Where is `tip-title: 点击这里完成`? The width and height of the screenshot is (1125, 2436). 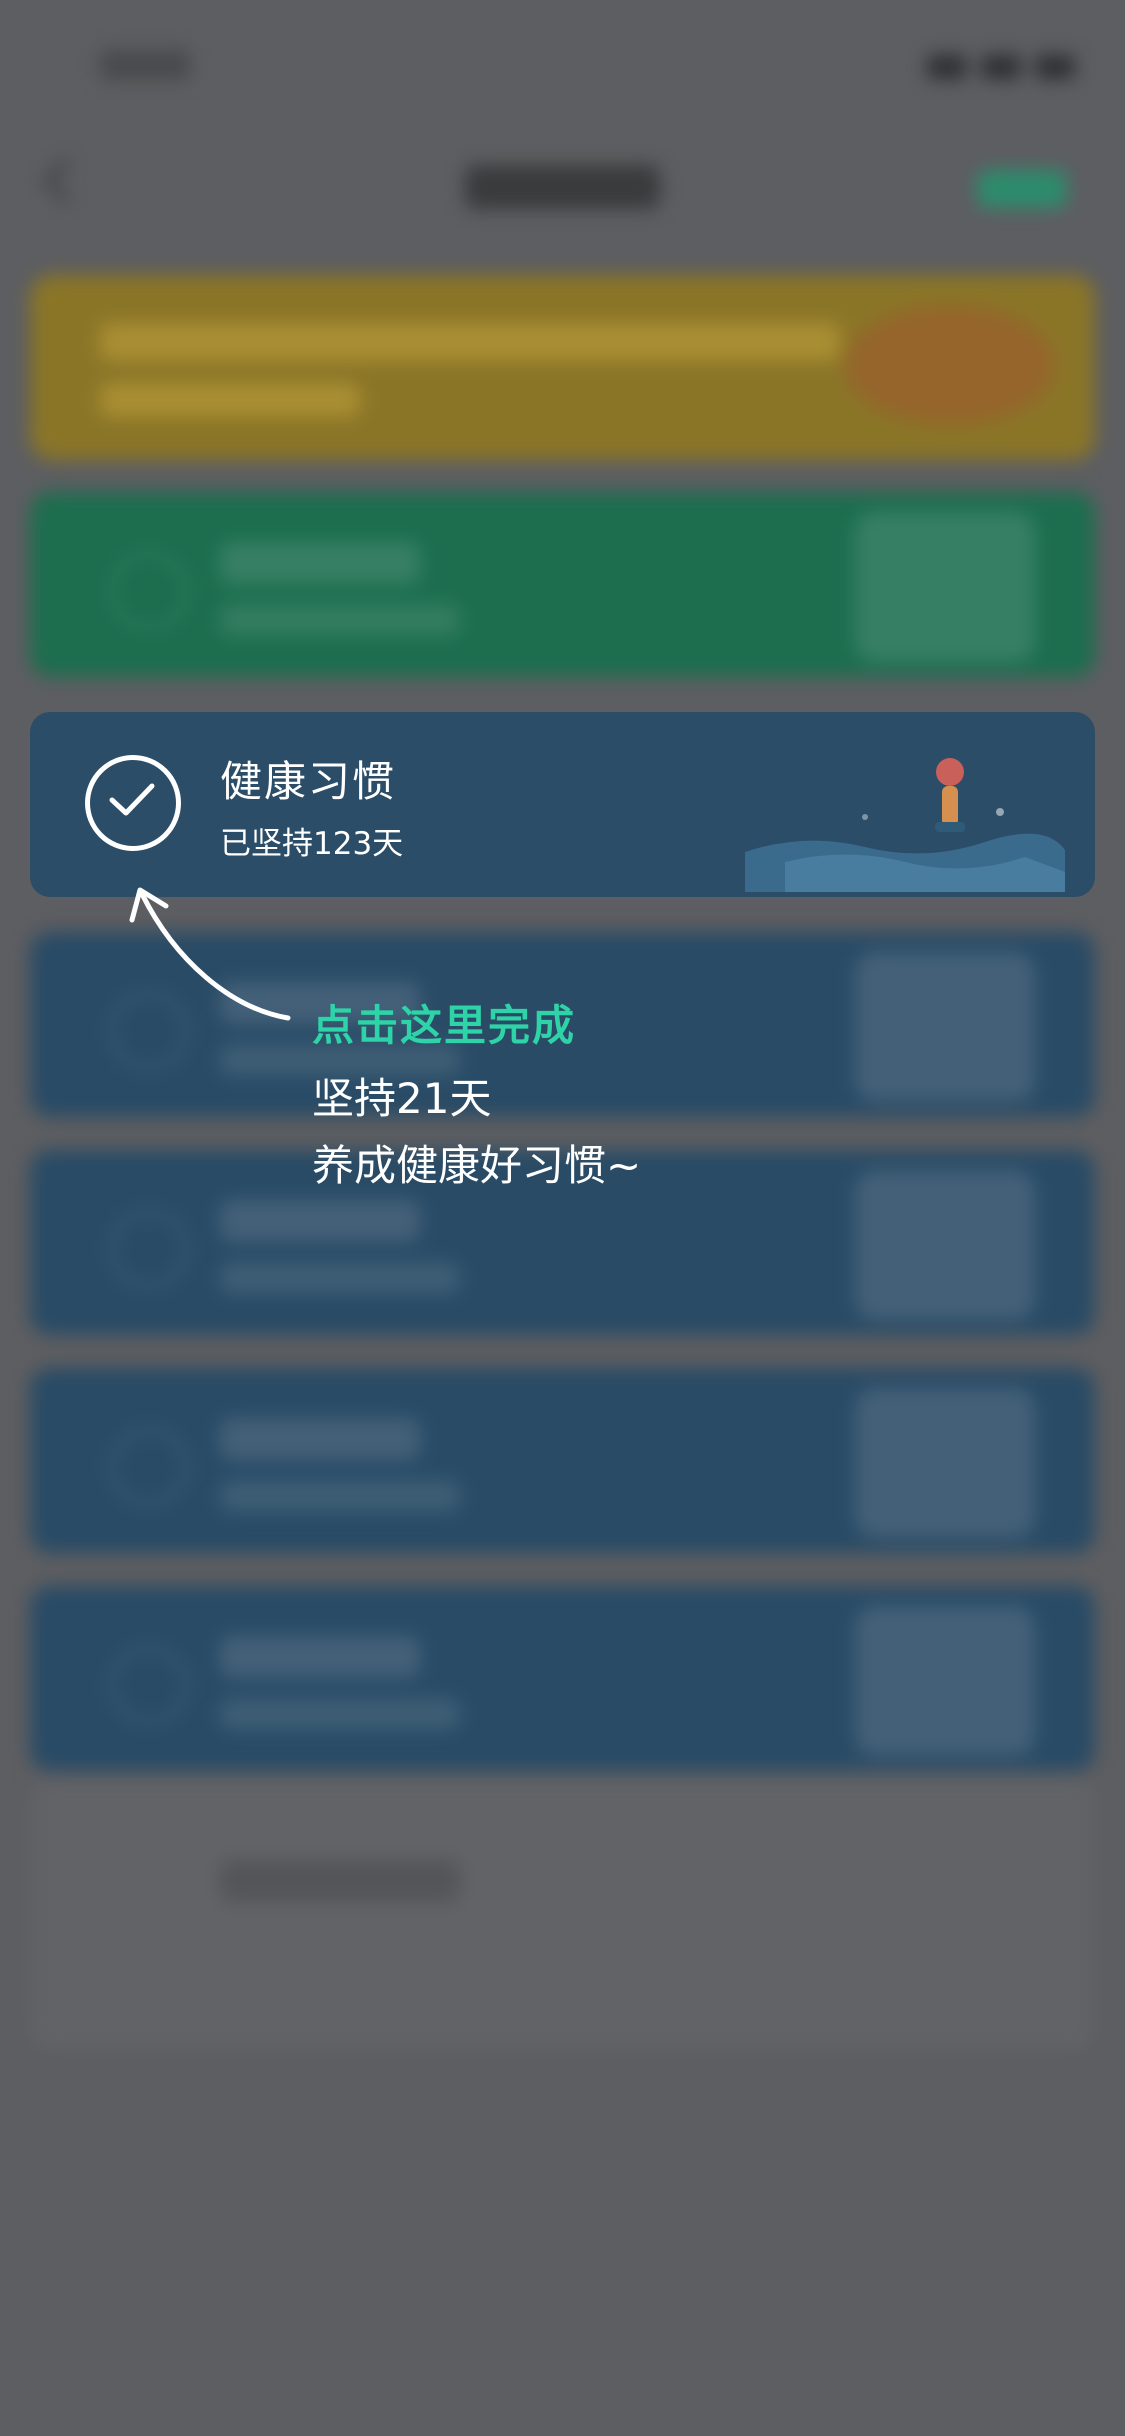 tip-title: 点击这里完成 is located at coordinates (444, 1025).